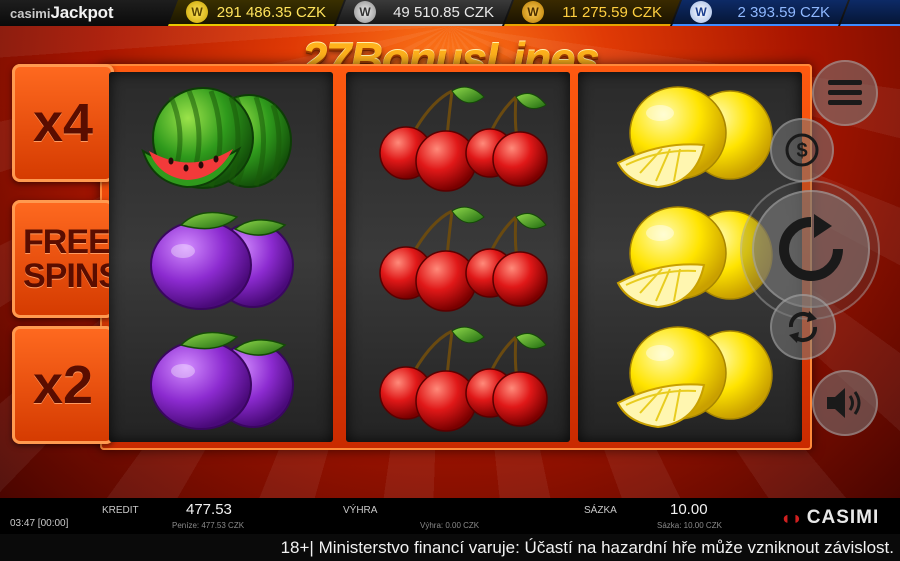  Describe the element at coordinates (870, 13) in the screenshot. I see `jackpot-bar-tail` at that location.